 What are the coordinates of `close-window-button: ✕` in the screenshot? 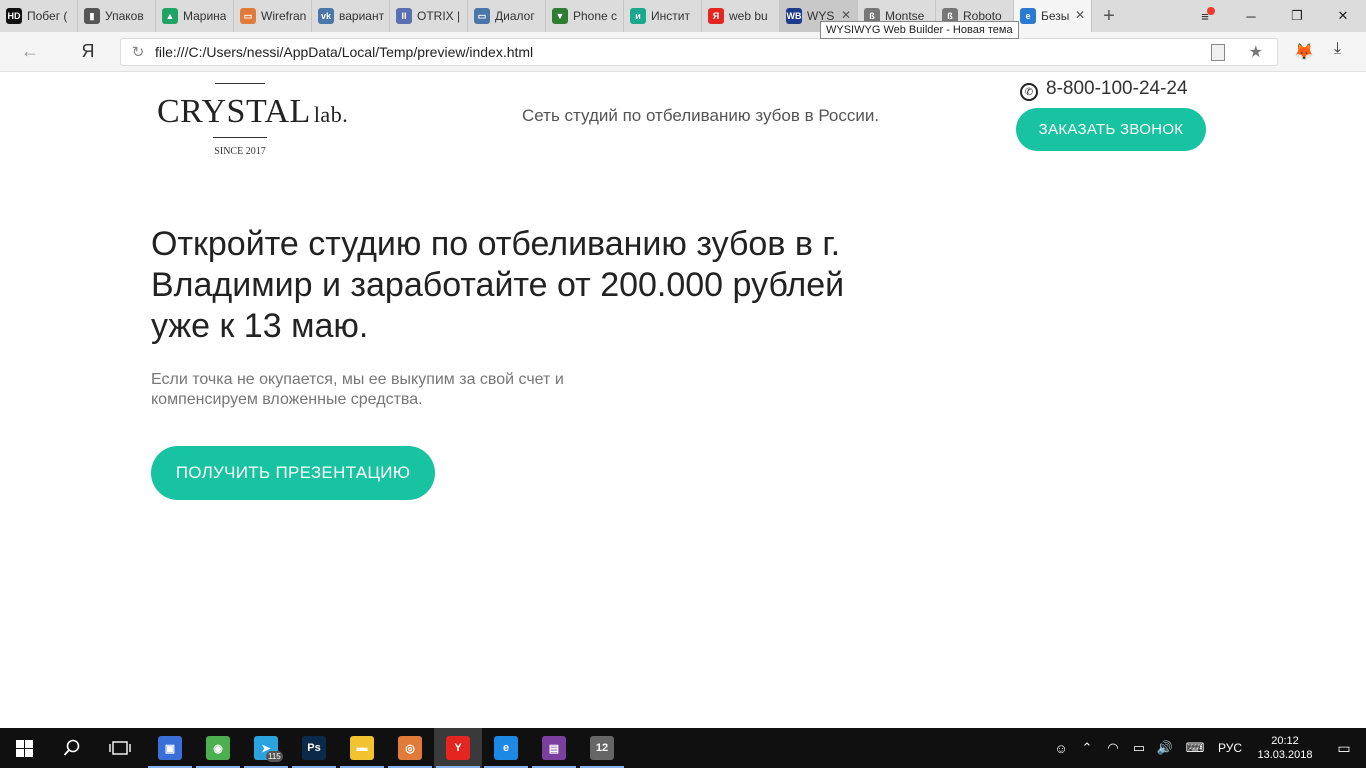 It's located at (1343, 16).